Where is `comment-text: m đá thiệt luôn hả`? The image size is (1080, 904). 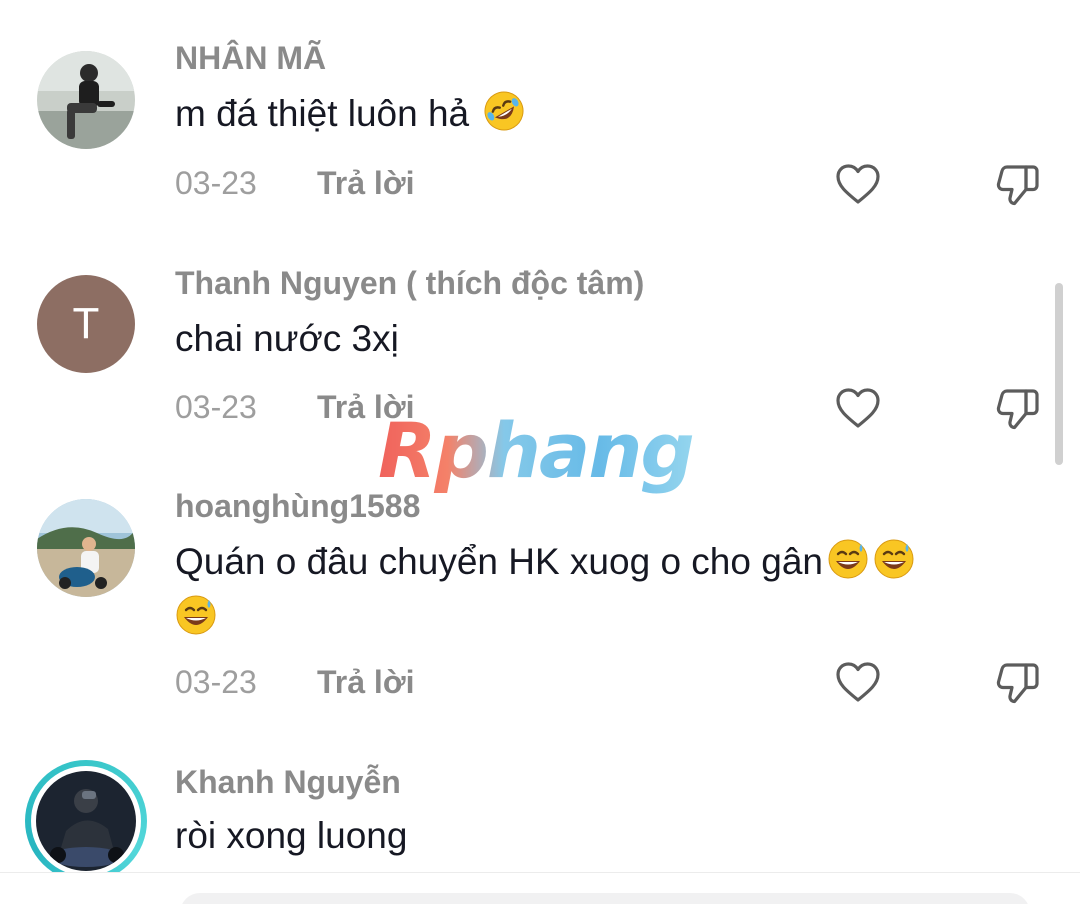
comment-text: m đá thiệt luôn hả is located at coordinates (605, 114).